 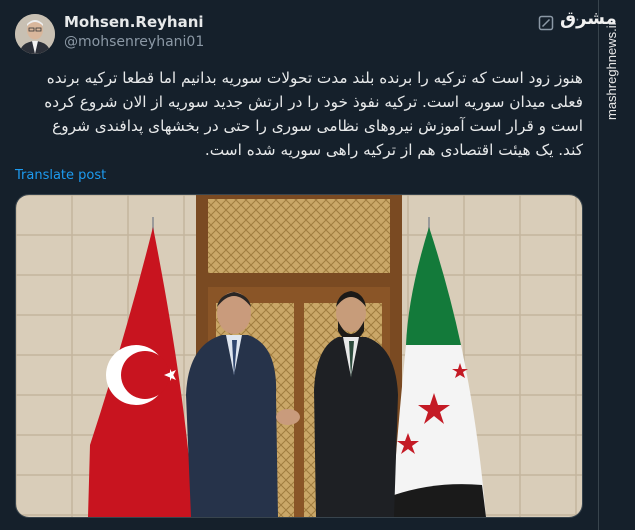 What do you see at coordinates (611, 70) in the screenshot?
I see `watermark-site: mashreghnews.ir` at bounding box center [611, 70].